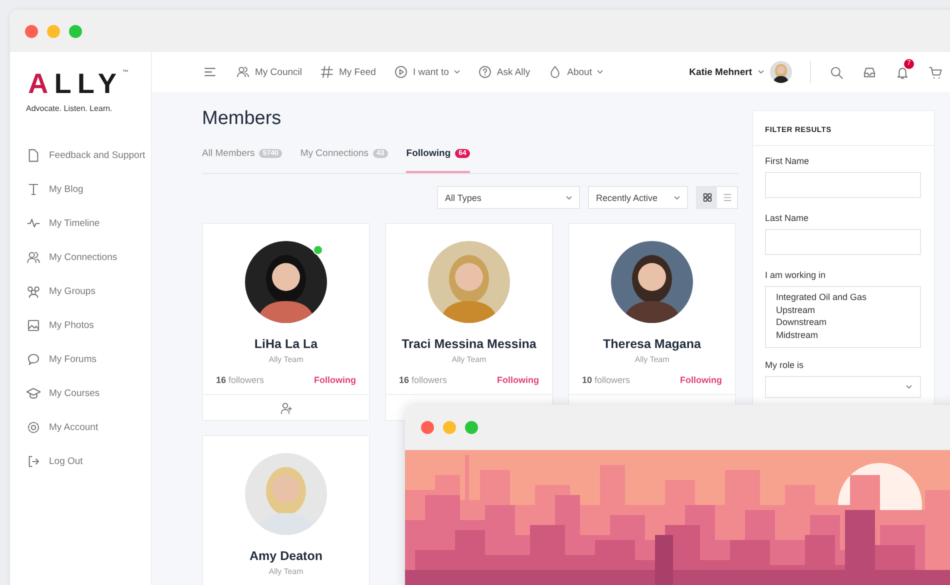  I want to click on sidebar-item: My Photos, so click(88, 325).